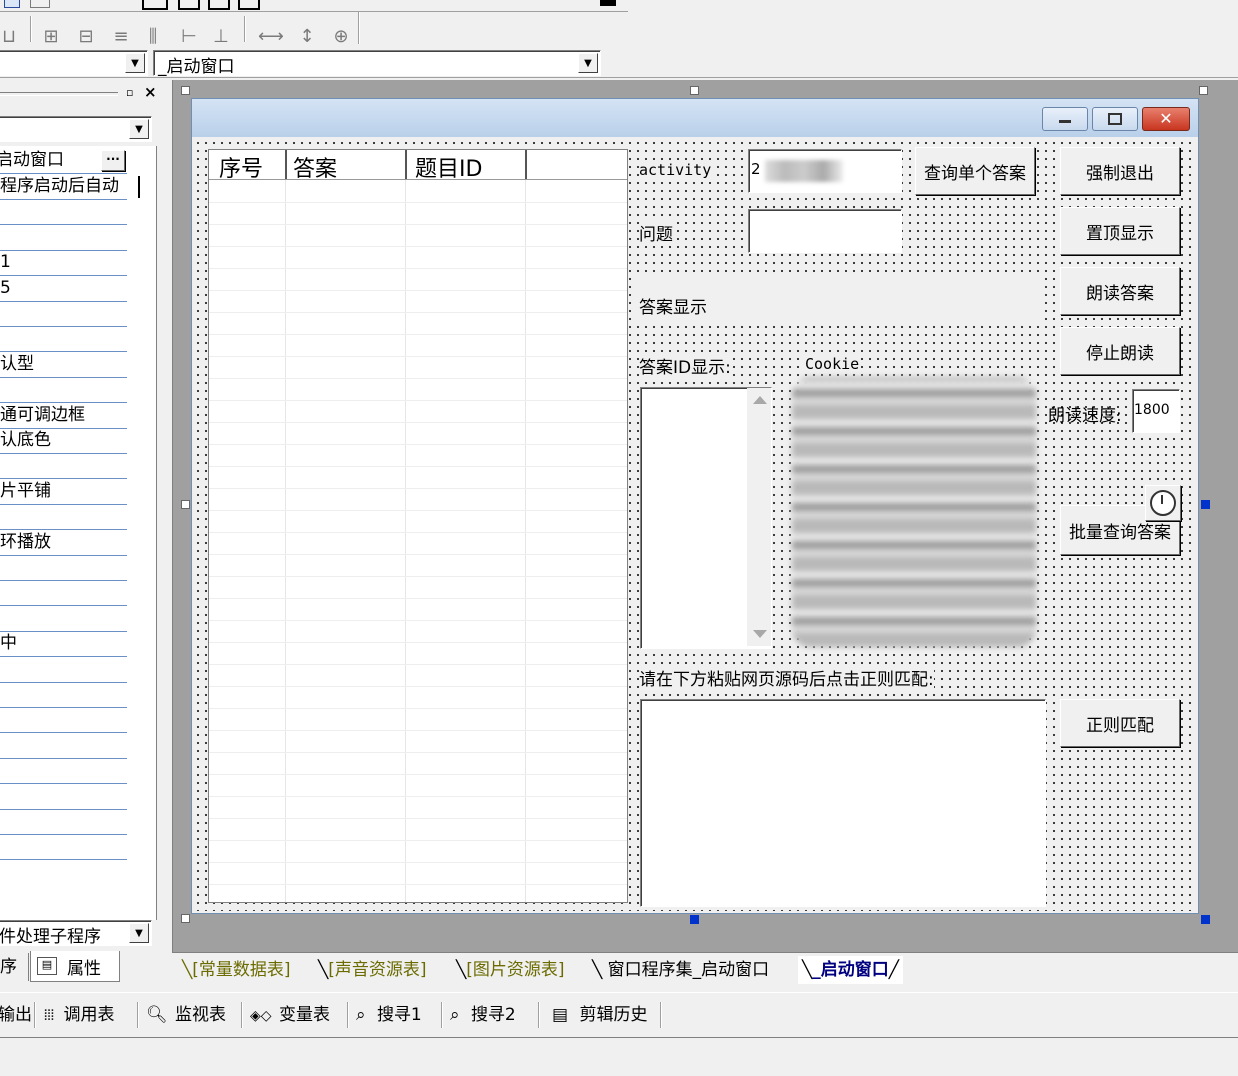 The image size is (1238, 1076). What do you see at coordinates (1163, 503) in the screenshot?
I see `timer-icon` at bounding box center [1163, 503].